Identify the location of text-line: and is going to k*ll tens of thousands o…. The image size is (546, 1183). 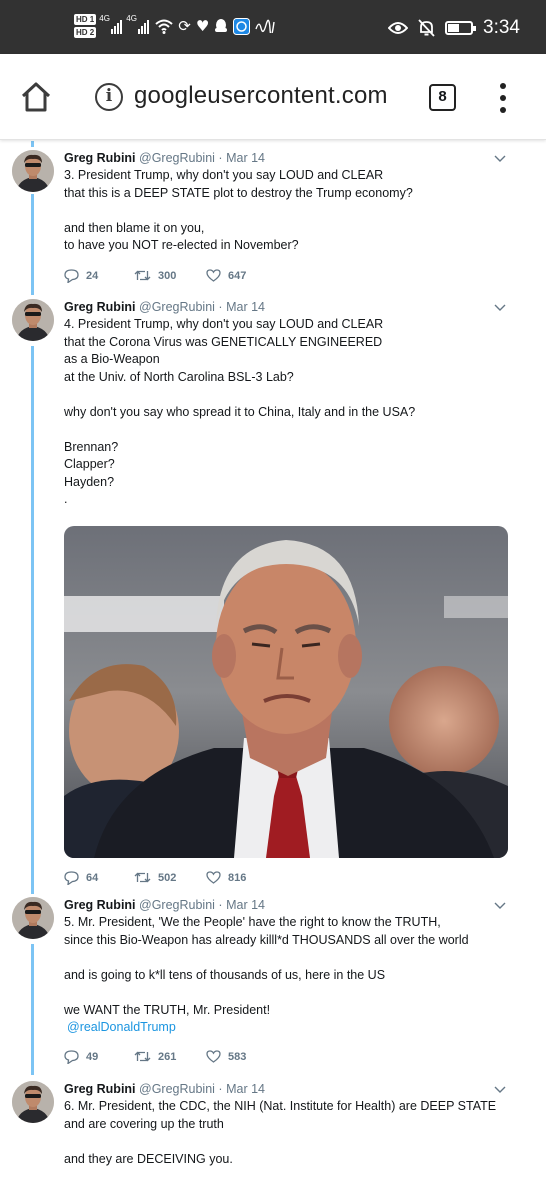
(225, 974).